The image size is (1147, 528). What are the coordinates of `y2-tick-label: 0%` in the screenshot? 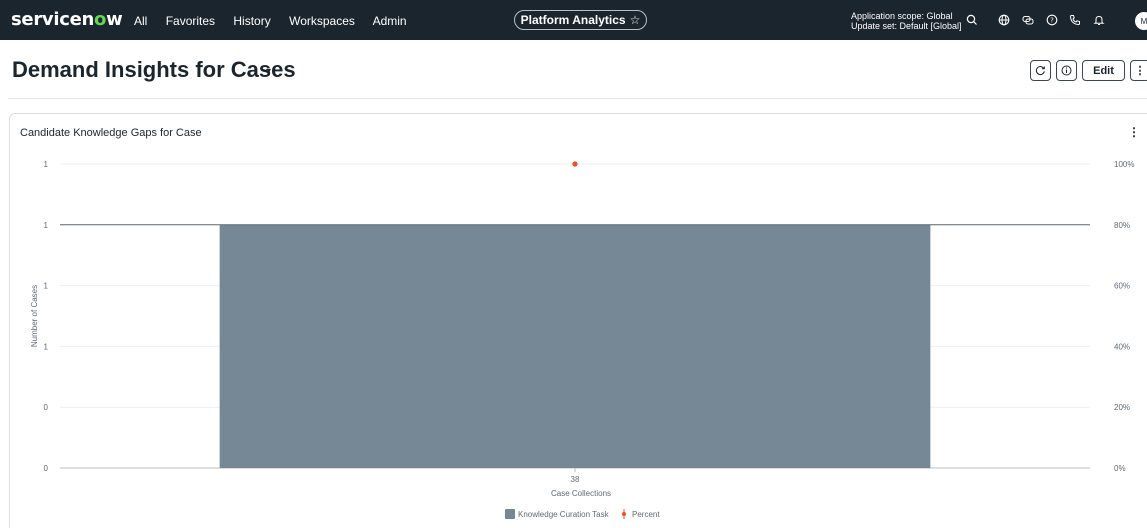 It's located at (1120, 468).